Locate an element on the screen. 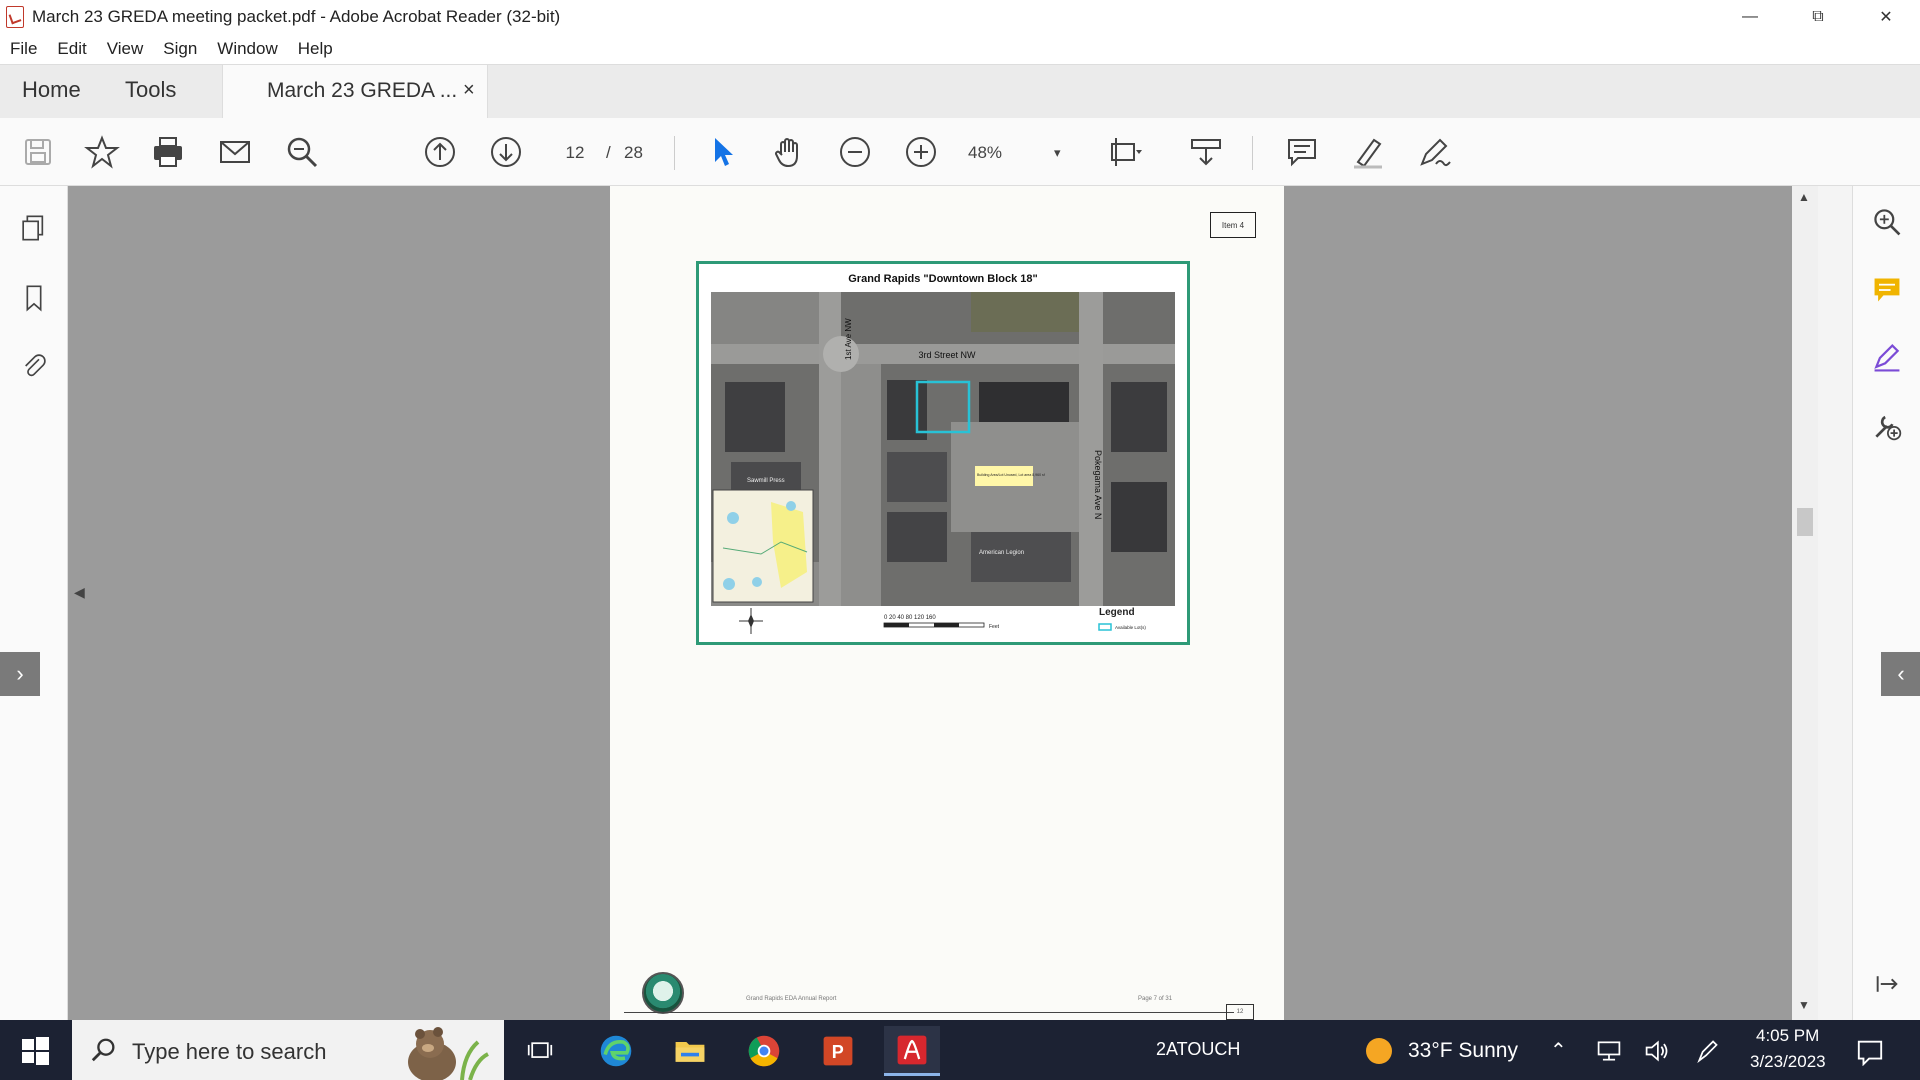 Image resolution: width=1920 pixels, height=1080 pixels. vertical-scrollbar: ▲ ▼ is located at coordinates (1805, 603).